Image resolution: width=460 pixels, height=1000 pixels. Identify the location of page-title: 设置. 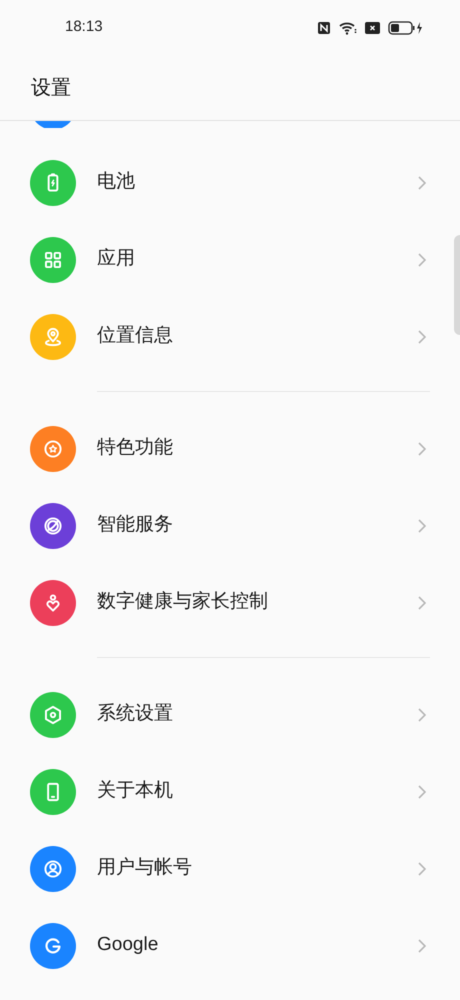
(51, 88).